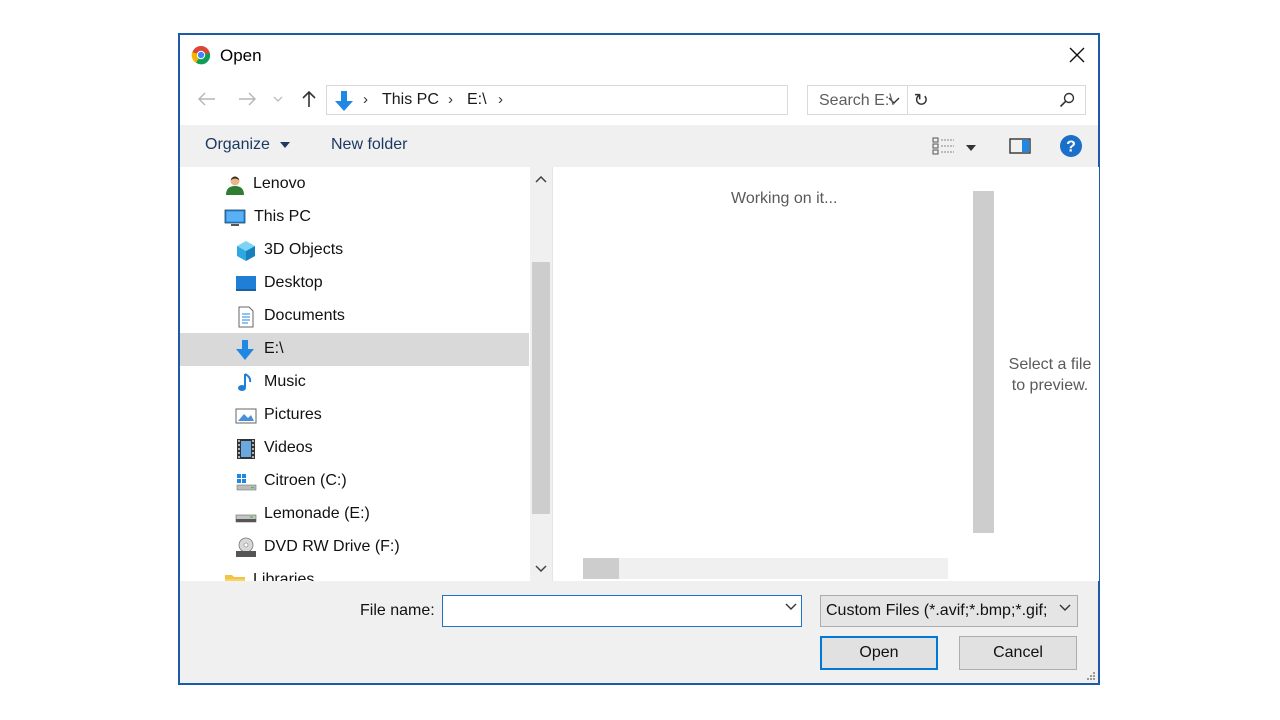  I want to click on pictures-icon, so click(246, 416).